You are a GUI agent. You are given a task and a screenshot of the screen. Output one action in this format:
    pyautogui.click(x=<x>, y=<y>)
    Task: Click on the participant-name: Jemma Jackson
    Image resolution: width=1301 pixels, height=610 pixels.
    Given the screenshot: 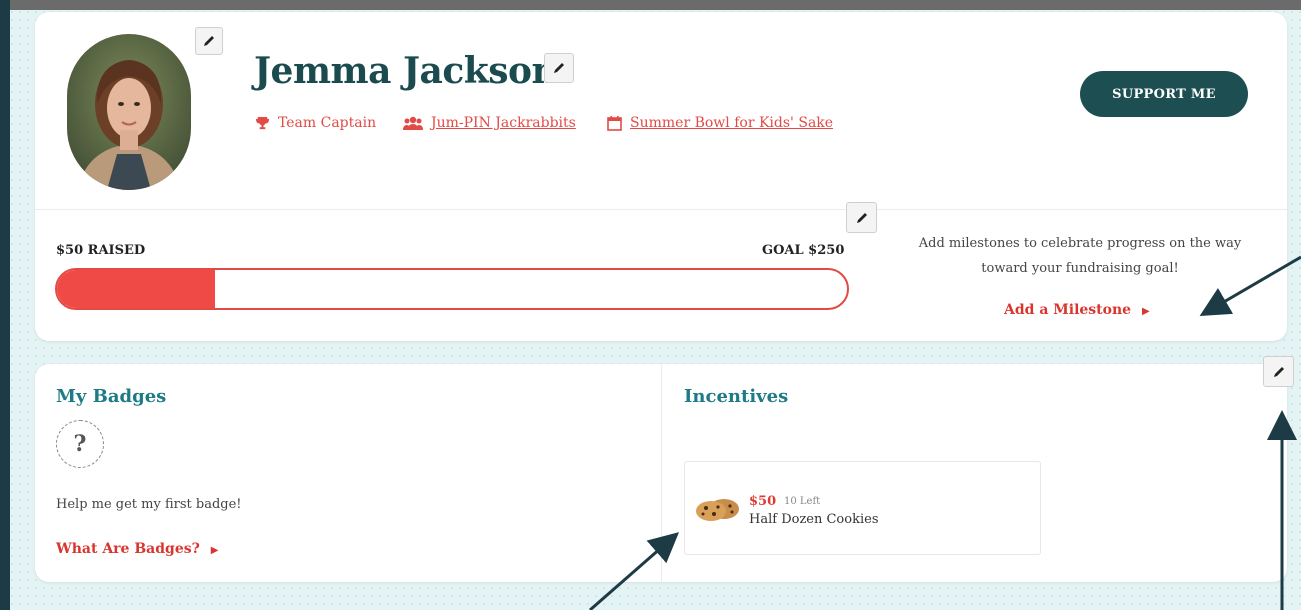 What is the action you would take?
    pyautogui.click(x=406, y=71)
    